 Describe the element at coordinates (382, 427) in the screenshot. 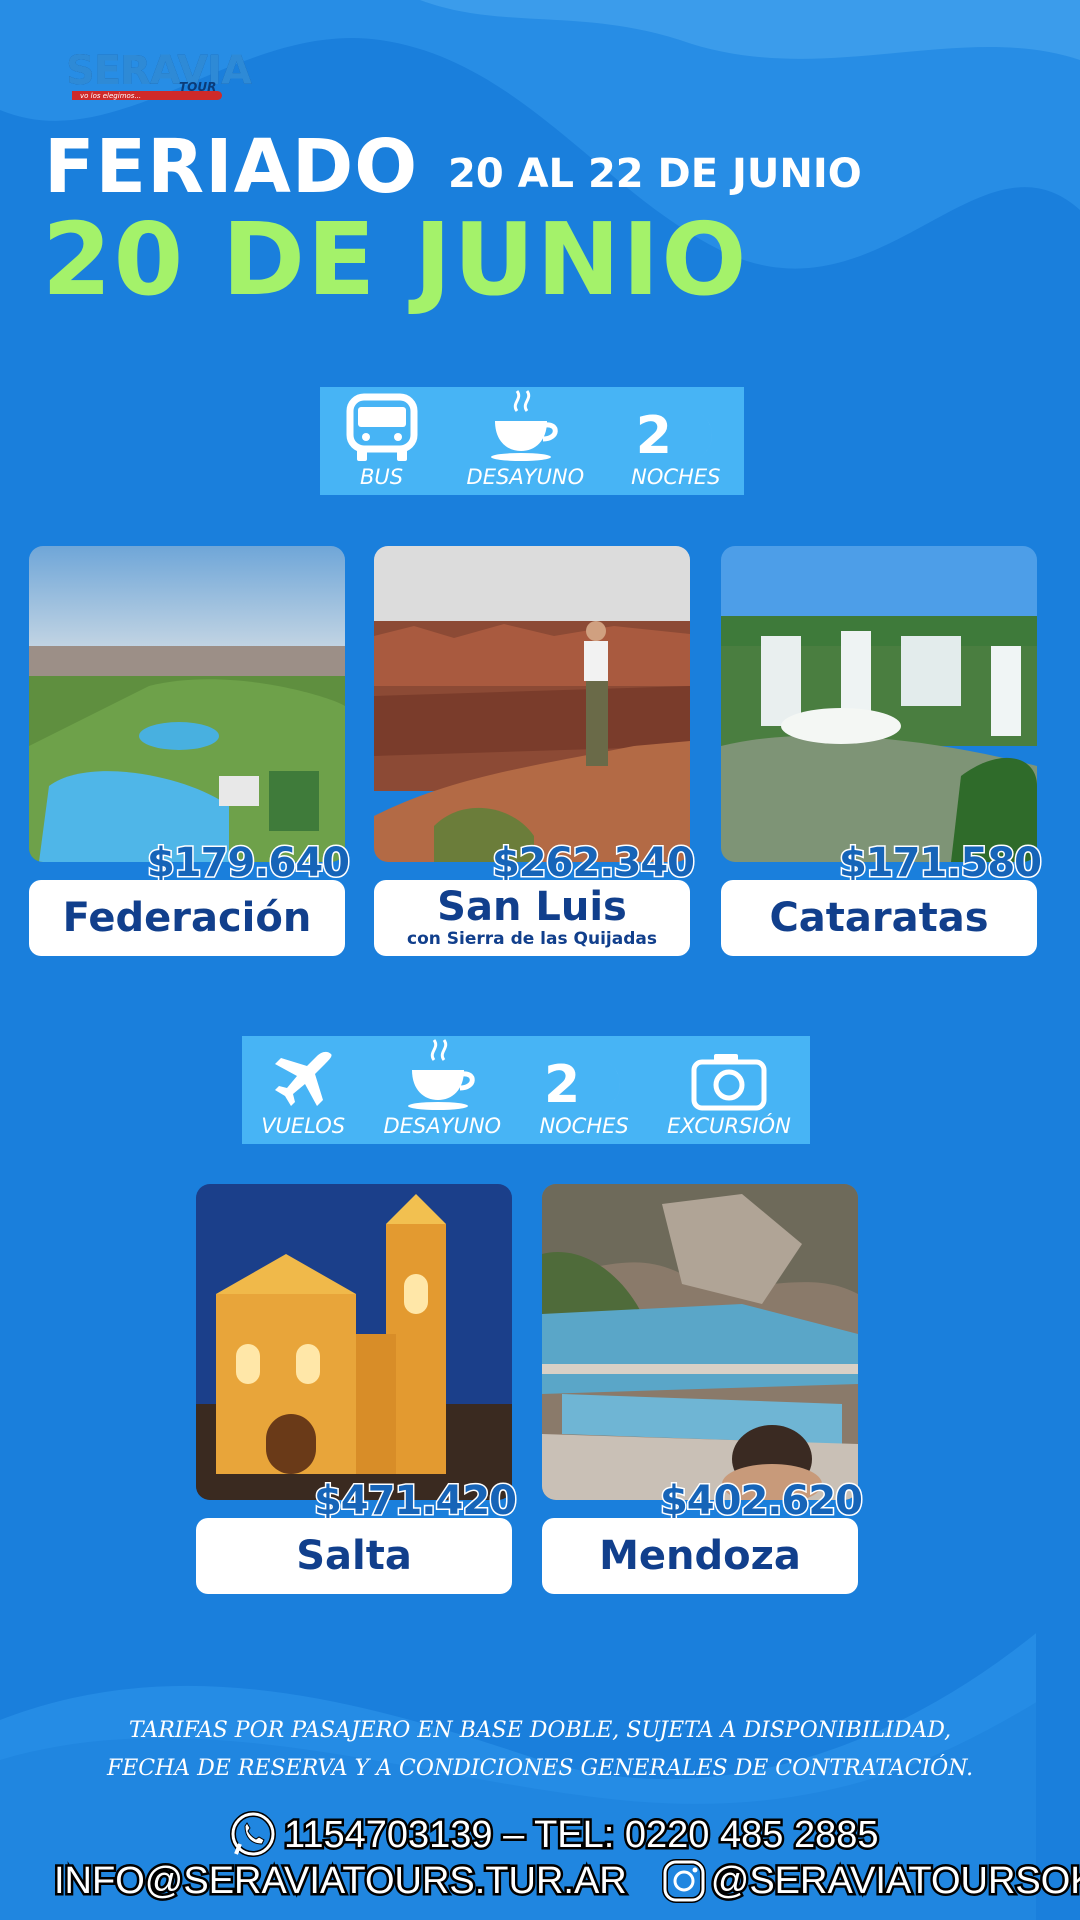

I see `bus-icon` at that location.